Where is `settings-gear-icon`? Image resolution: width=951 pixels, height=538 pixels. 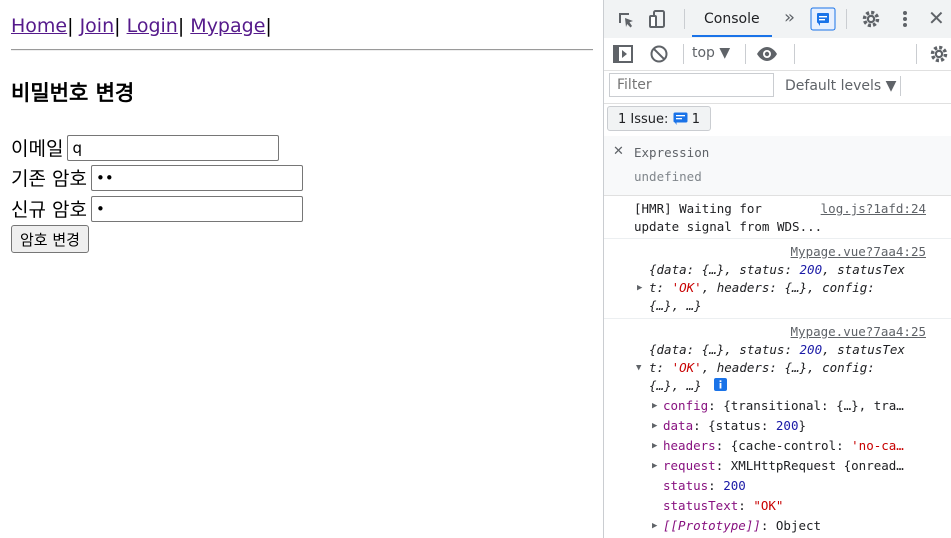 settings-gear-icon is located at coordinates (871, 19).